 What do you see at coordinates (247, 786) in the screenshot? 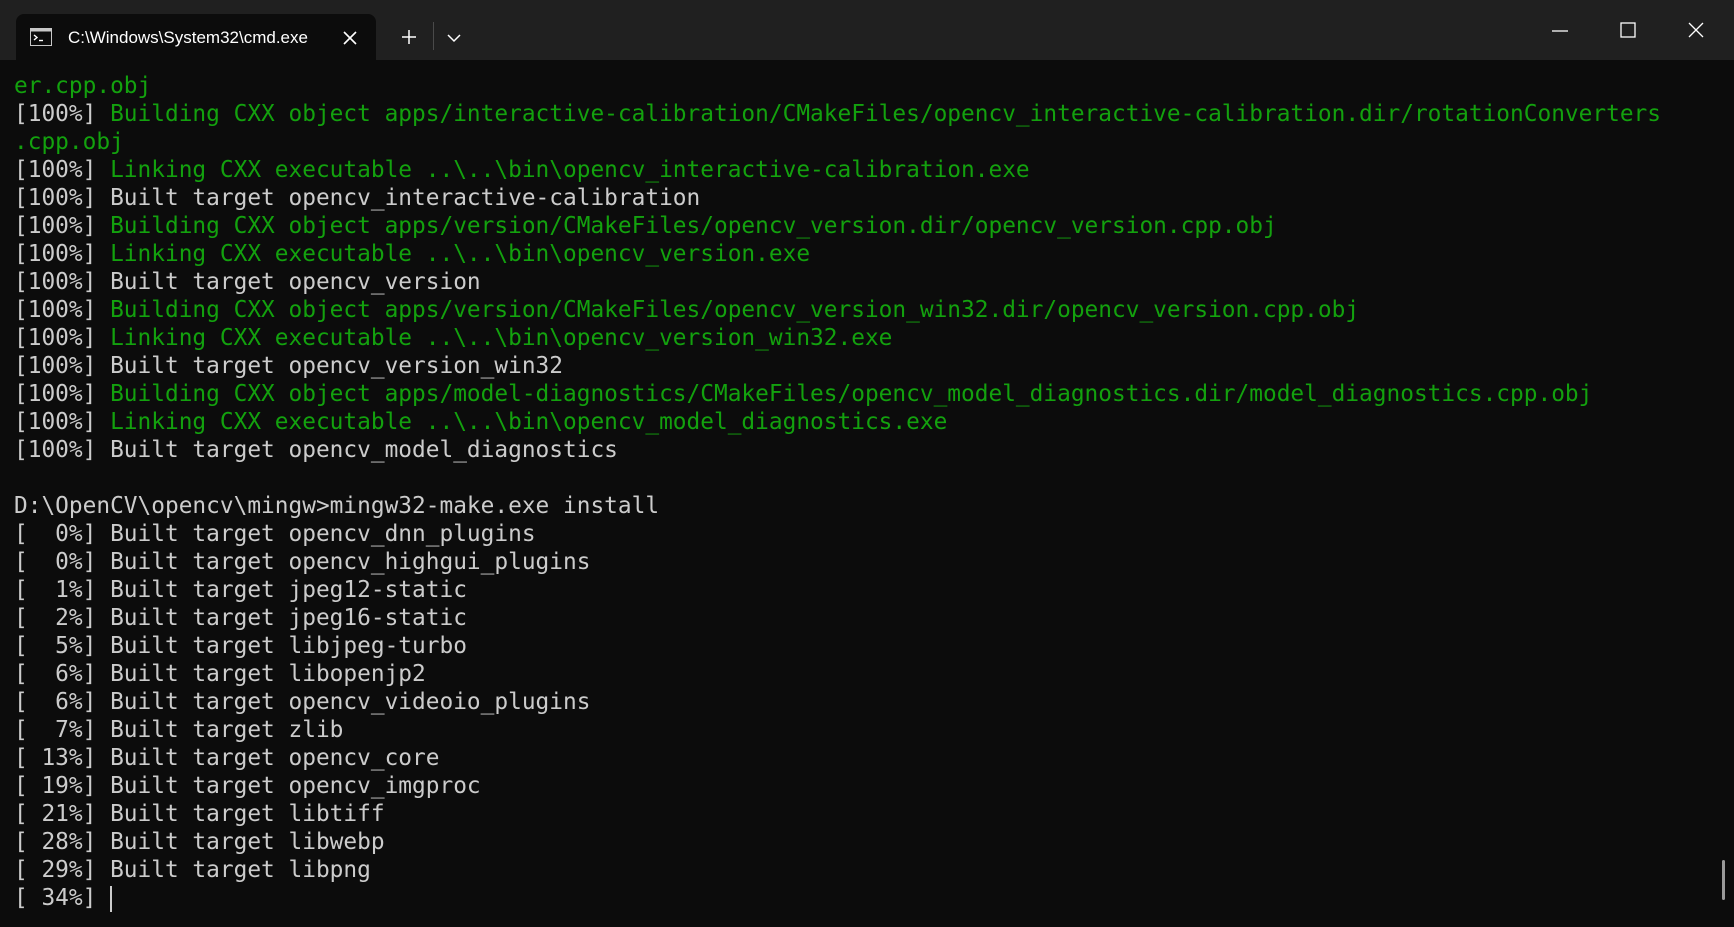
I see `terminal-line-text: [ 19%] Built target opencv_imgproc` at bounding box center [247, 786].